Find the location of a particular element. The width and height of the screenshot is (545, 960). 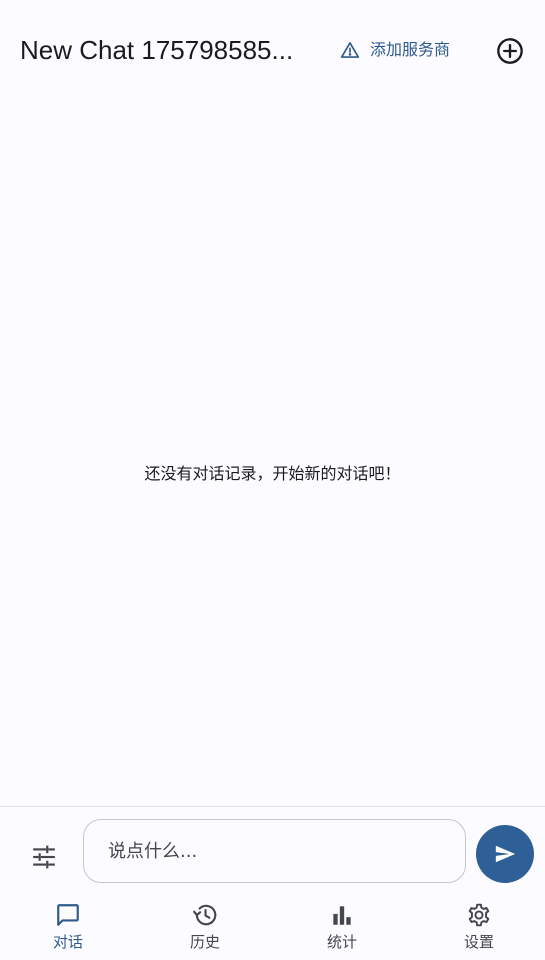

bar-chart-icon is located at coordinates (342, 912).